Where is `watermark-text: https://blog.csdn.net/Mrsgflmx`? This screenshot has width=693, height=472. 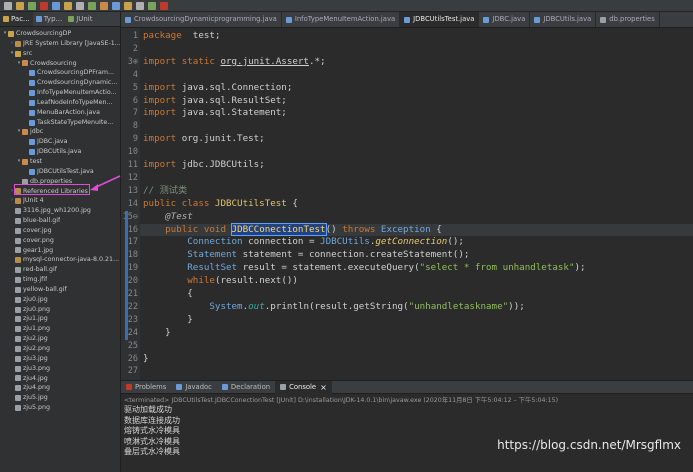
watermark-text: https://blog.csdn.net/Mrsgflmx is located at coordinates (589, 445).